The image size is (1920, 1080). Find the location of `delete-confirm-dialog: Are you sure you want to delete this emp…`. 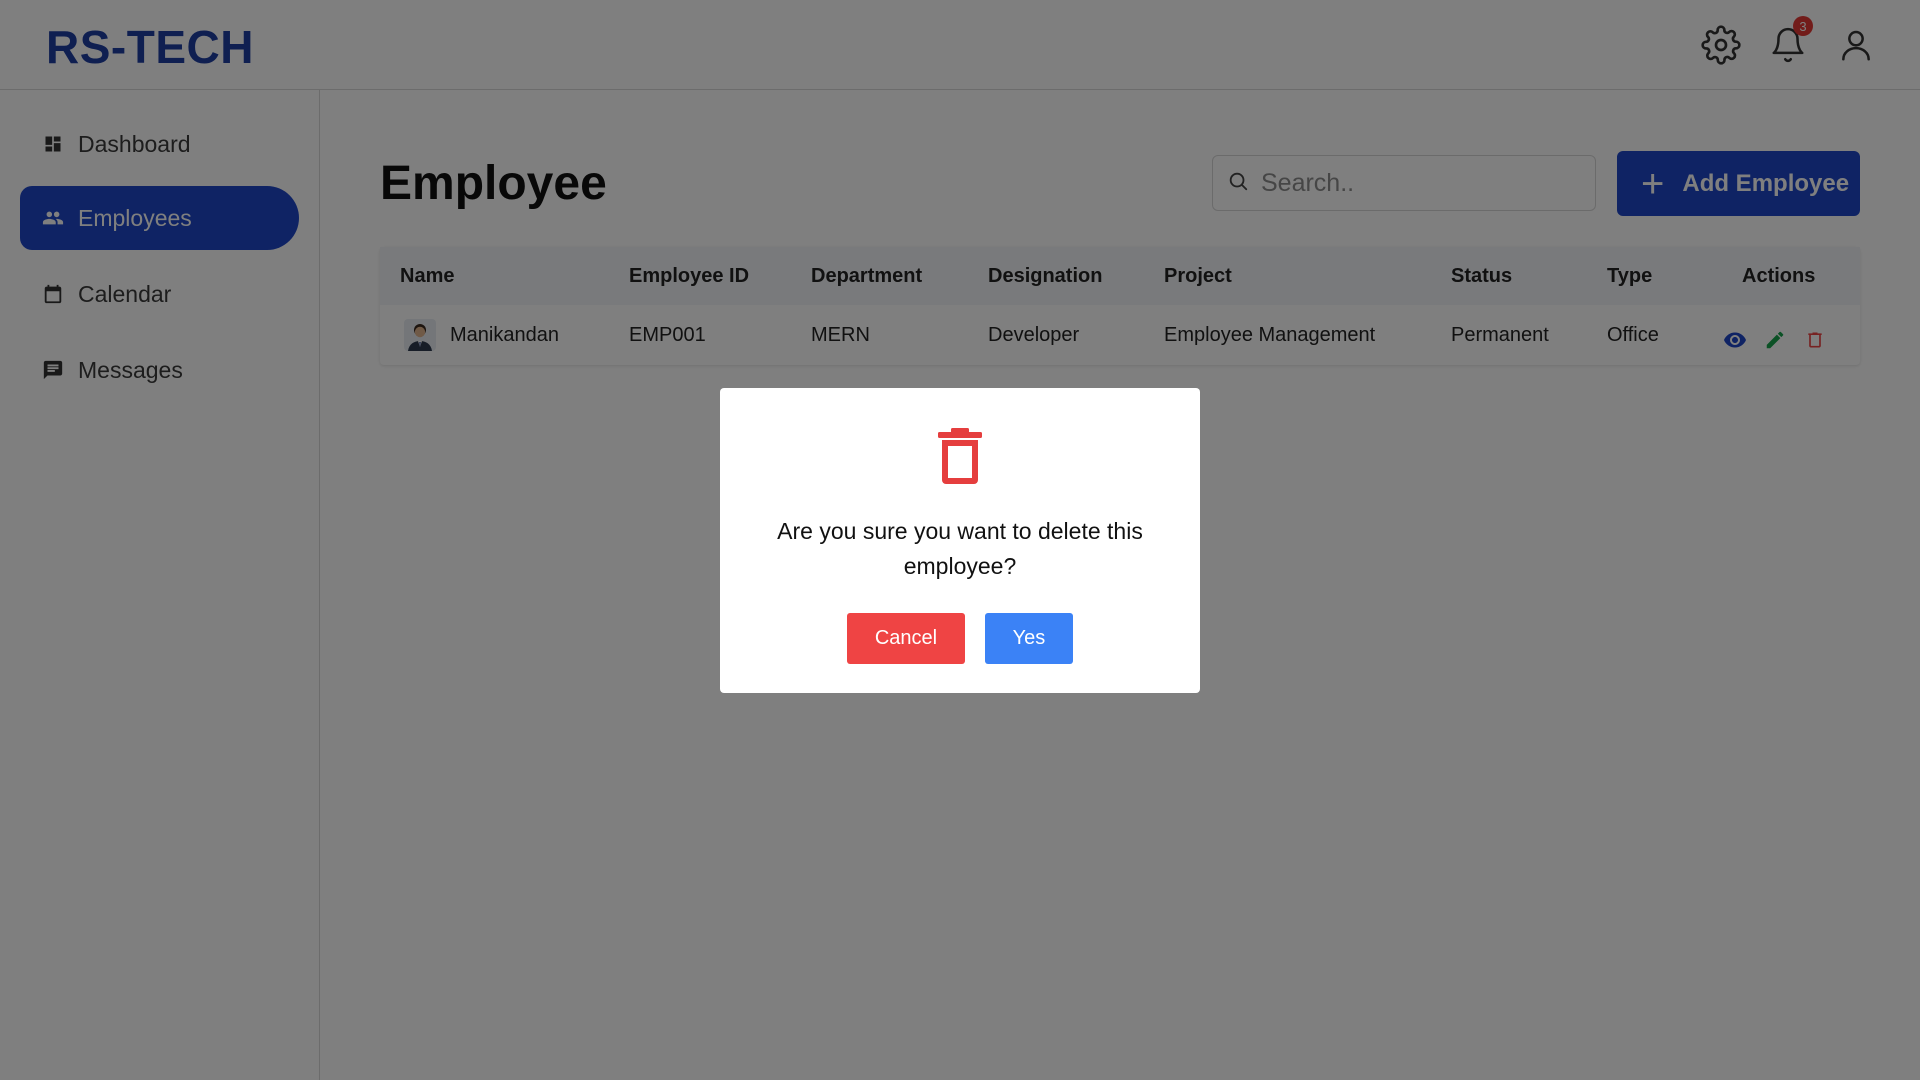

delete-confirm-dialog: Are you sure you want to delete this emp… is located at coordinates (960, 540).